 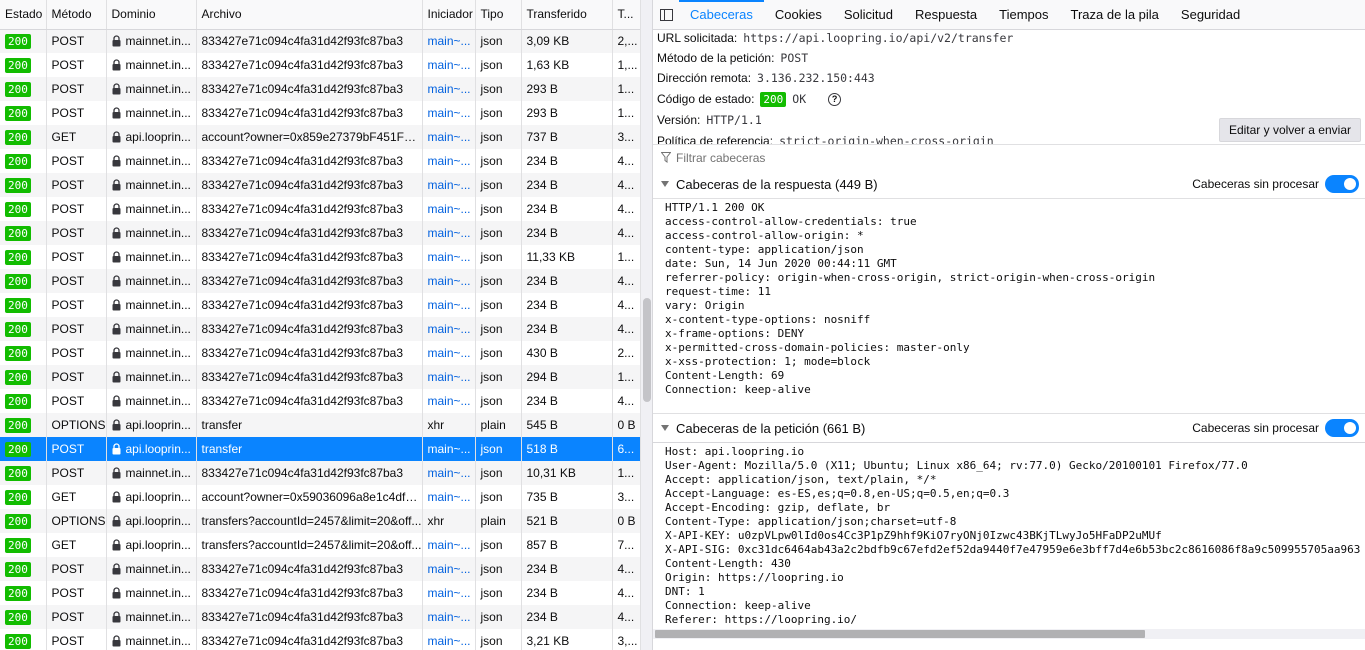 I want to click on cell-transferred: 545 B, so click(x=567, y=425).